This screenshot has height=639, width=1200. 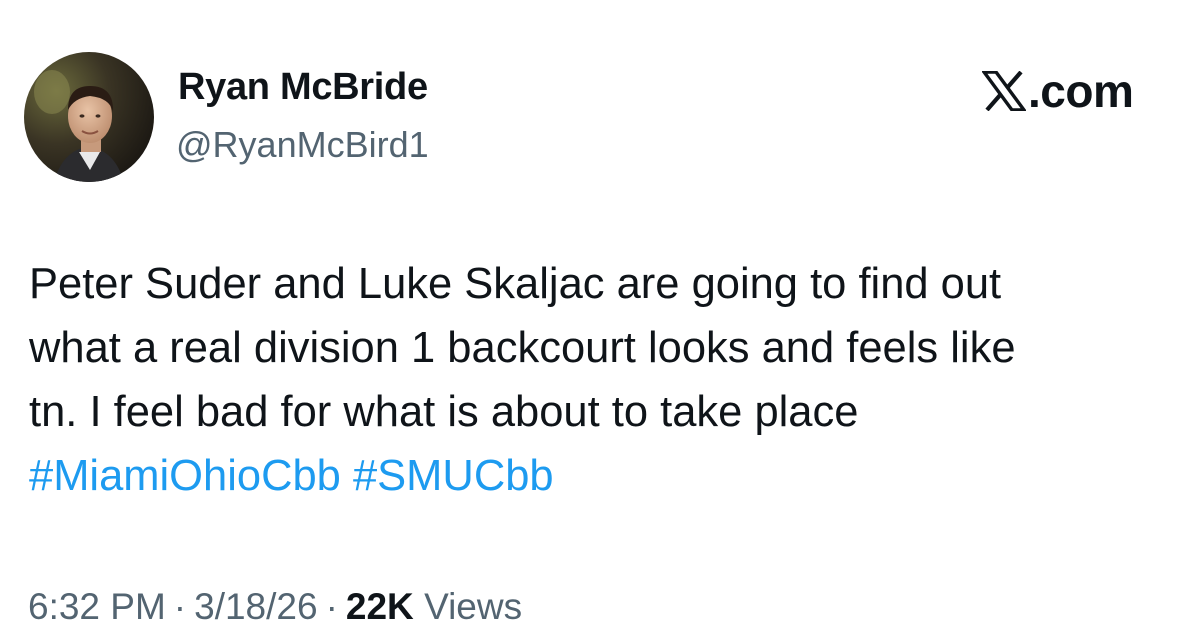 I want to click on brand-domain-text: .com, so click(x=1081, y=91).